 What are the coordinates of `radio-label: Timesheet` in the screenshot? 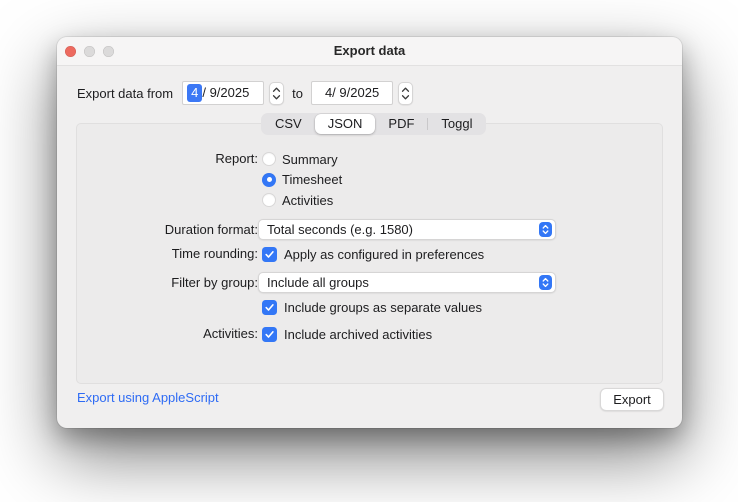 It's located at (312, 180).